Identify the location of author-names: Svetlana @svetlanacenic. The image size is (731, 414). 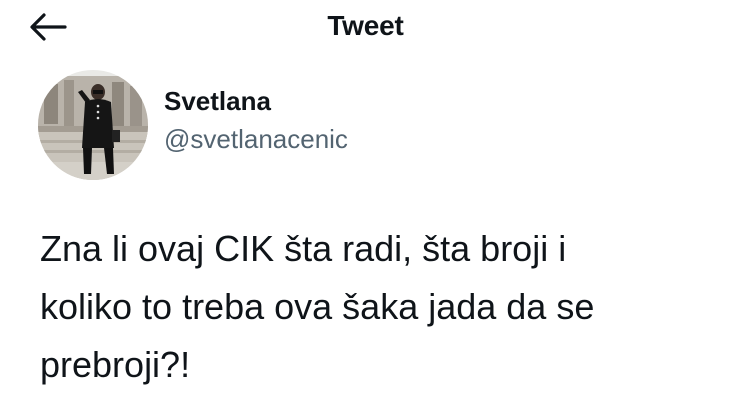
(256, 120).